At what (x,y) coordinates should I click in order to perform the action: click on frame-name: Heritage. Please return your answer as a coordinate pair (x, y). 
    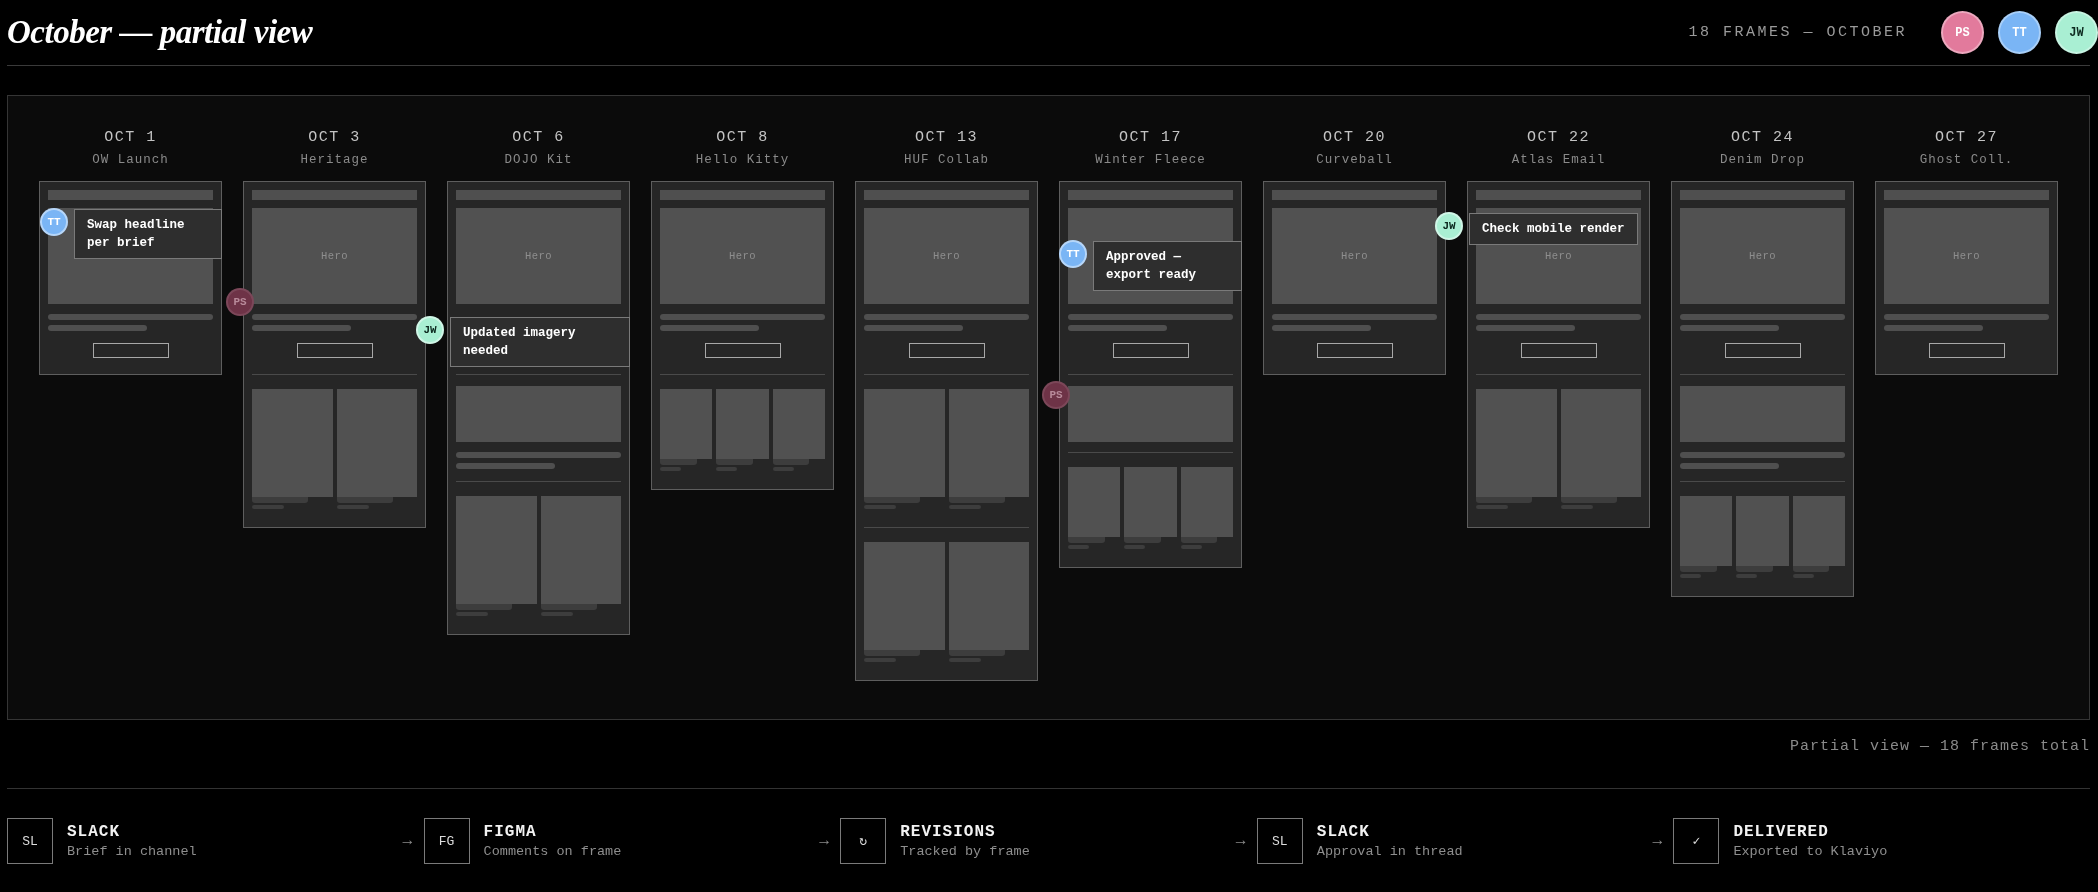
    Looking at the image, I should click on (334, 160).